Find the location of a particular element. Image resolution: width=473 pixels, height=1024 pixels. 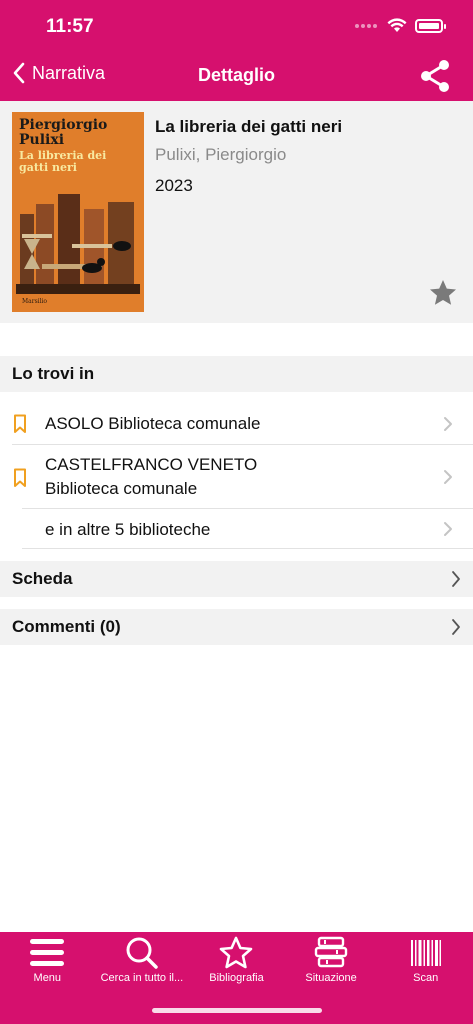

tab-label: Menu is located at coordinates (47, 978).